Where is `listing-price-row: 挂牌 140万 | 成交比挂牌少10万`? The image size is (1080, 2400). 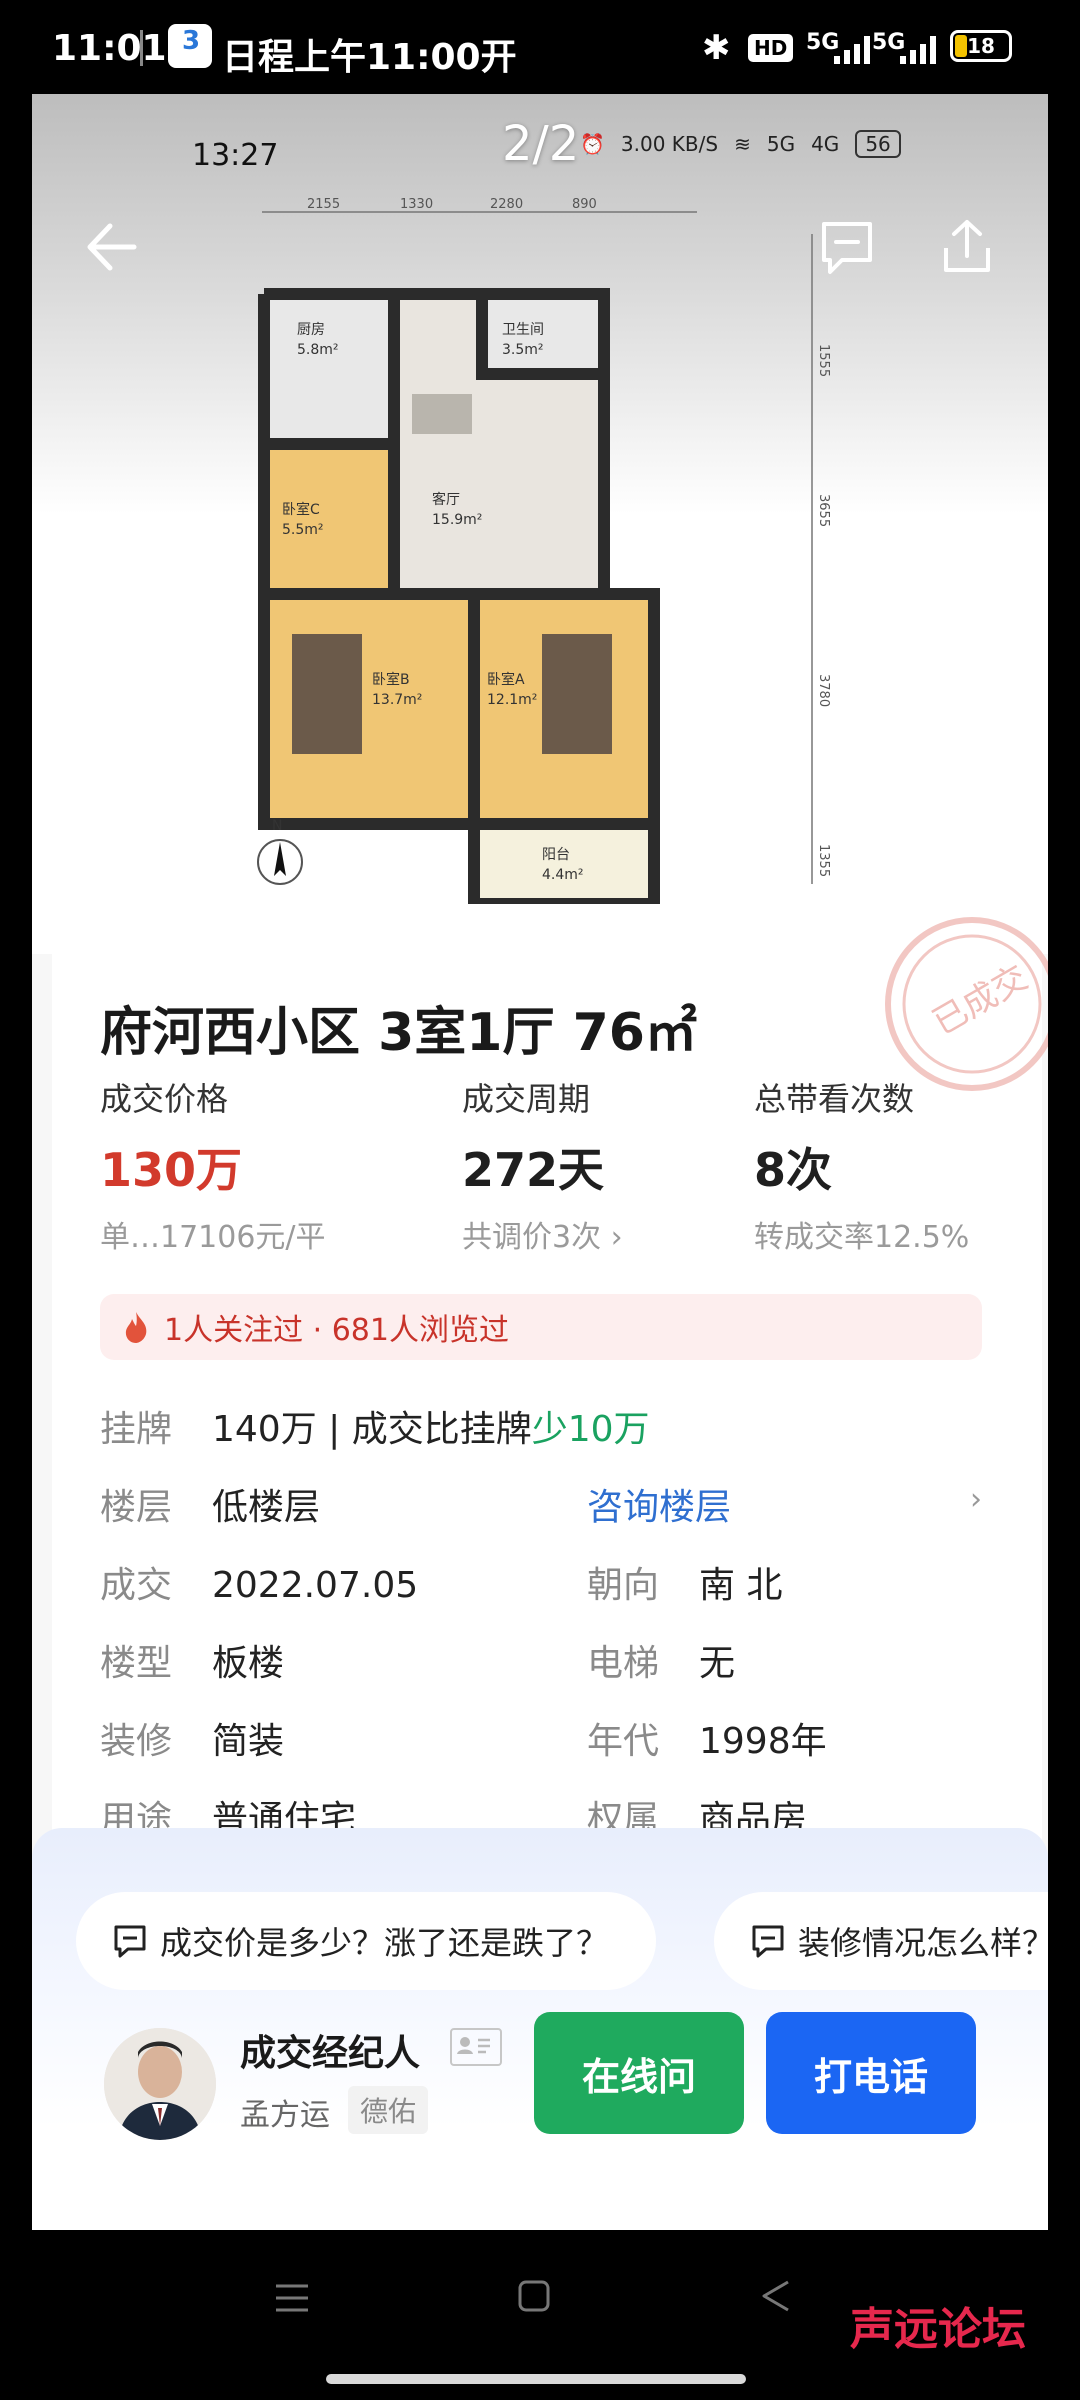 listing-price-row: 挂牌 140万 | 成交比挂牌少10万 is located at coordinates (375, 1426).